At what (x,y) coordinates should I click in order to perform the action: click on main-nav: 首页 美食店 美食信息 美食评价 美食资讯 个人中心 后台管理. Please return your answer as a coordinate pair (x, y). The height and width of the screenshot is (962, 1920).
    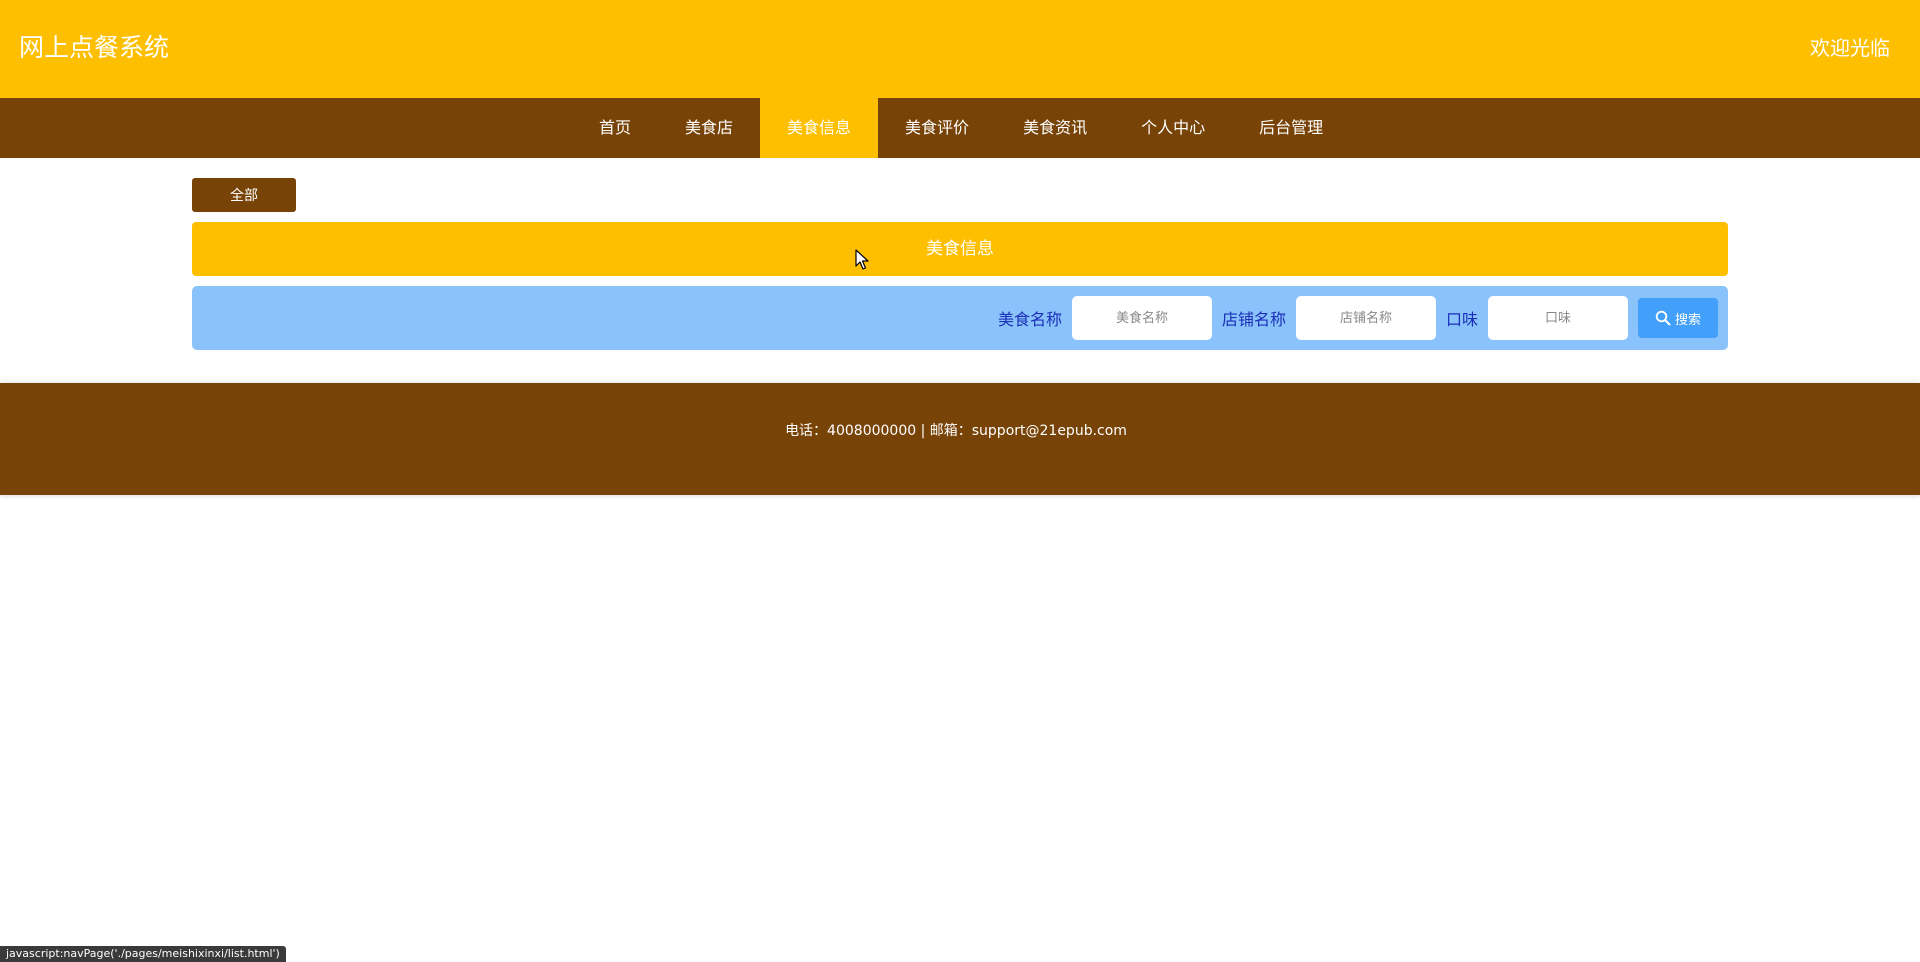
    Looking at the image, I should click on (960, 128).